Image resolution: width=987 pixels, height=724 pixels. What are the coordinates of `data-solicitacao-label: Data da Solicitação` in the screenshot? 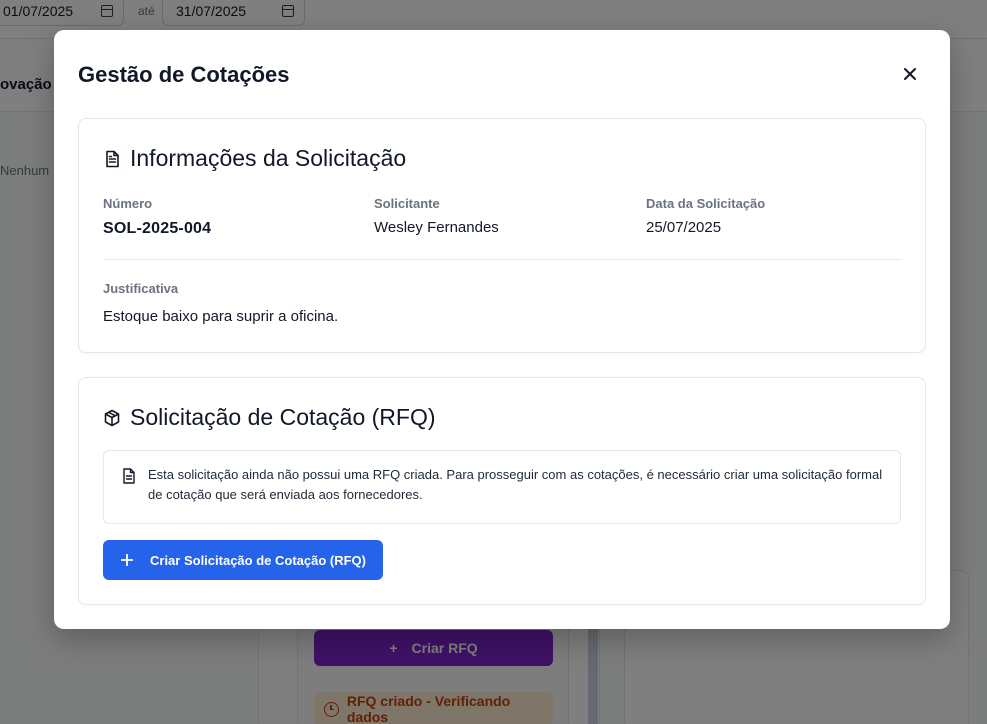 It's located at (706, 203).